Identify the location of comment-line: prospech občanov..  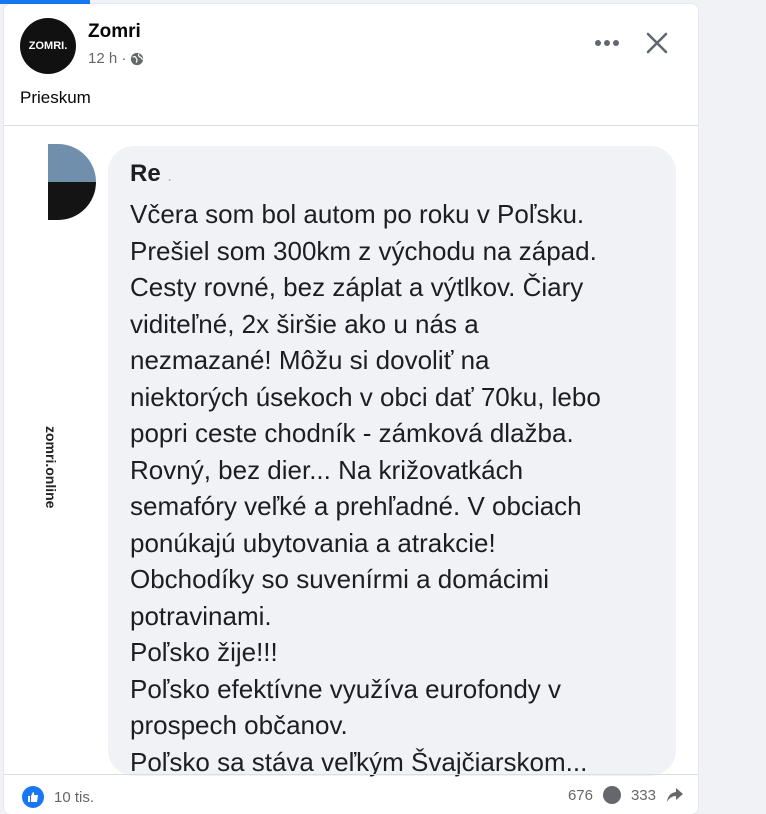
(239, 725).